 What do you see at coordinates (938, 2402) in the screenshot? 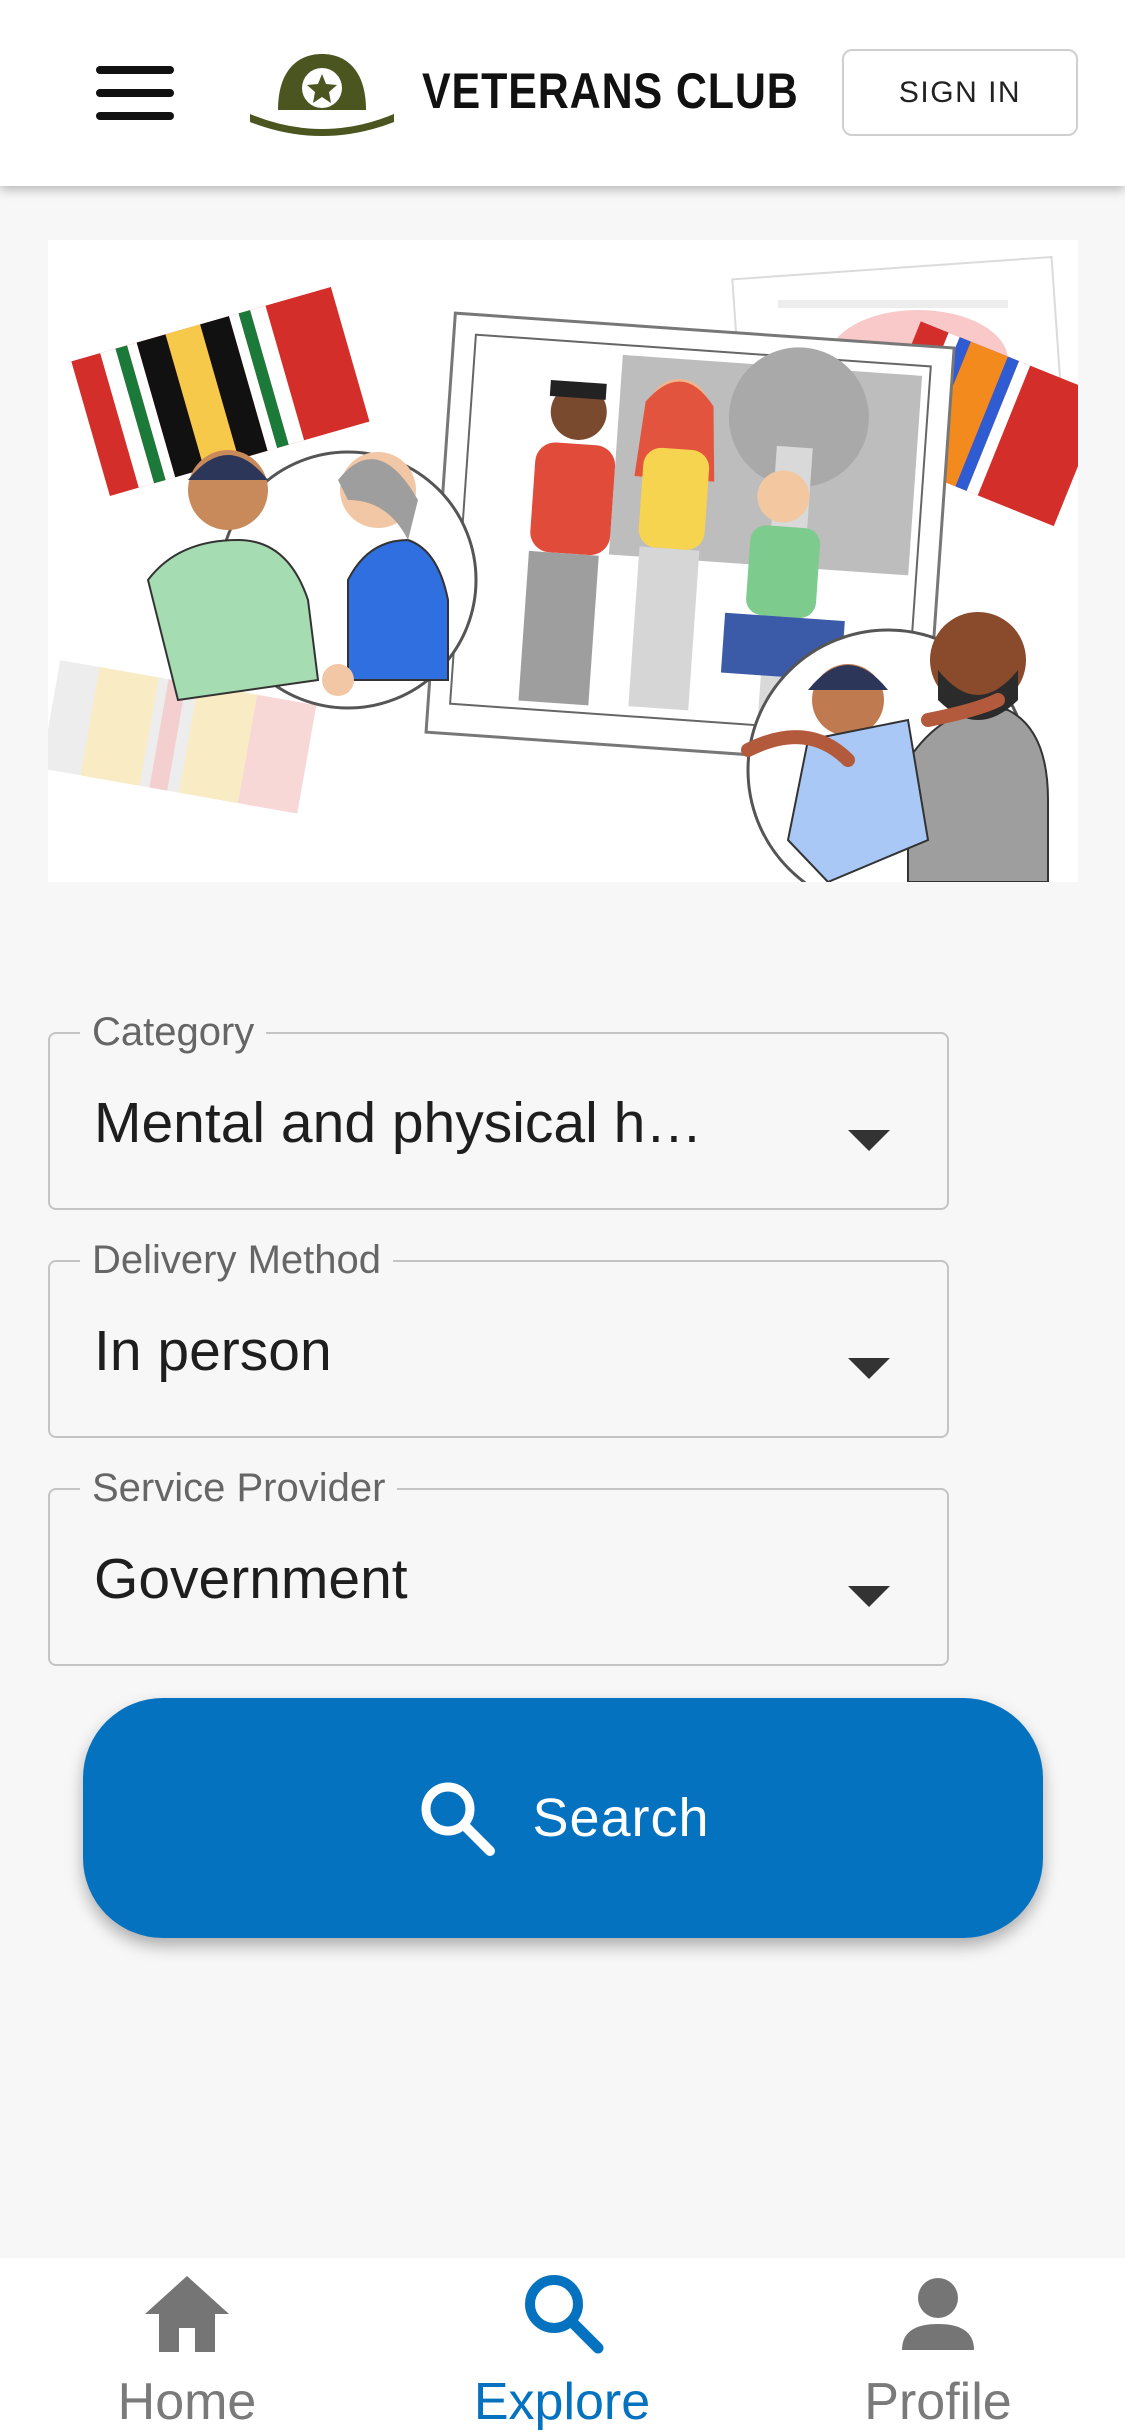
I see `nav-item-profile-label: Profile` at bounding box center [938, 2402].